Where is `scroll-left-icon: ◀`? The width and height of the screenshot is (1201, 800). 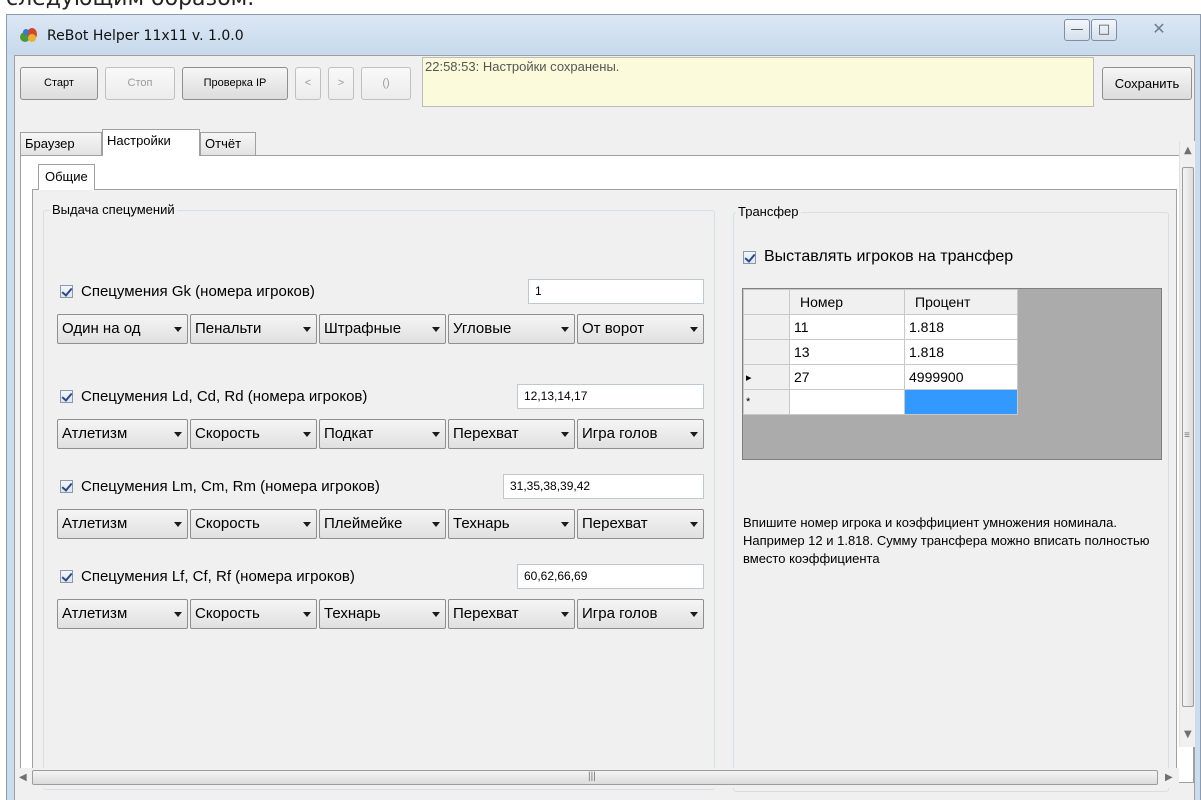
scroll-left-icon: ◀ is located at coordinates (23, 777).